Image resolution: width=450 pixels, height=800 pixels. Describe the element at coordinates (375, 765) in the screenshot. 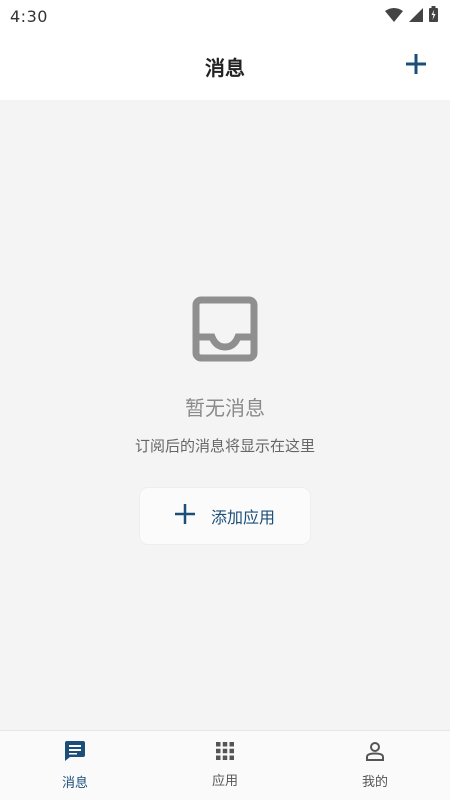

I see `nav-item-me: 我的` at that location.